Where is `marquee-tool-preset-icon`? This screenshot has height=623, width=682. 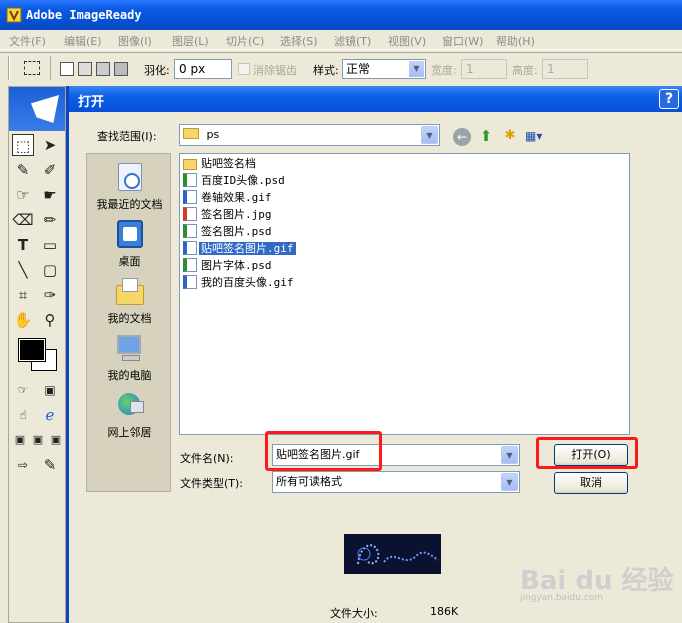
marquee-tool-preset-icon is located at coordinates (32, 68).